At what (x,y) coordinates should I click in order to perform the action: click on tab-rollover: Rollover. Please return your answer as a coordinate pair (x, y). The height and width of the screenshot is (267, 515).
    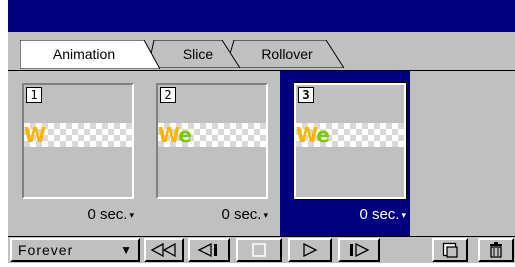
    Looking at the image, I should click on (285, 54).